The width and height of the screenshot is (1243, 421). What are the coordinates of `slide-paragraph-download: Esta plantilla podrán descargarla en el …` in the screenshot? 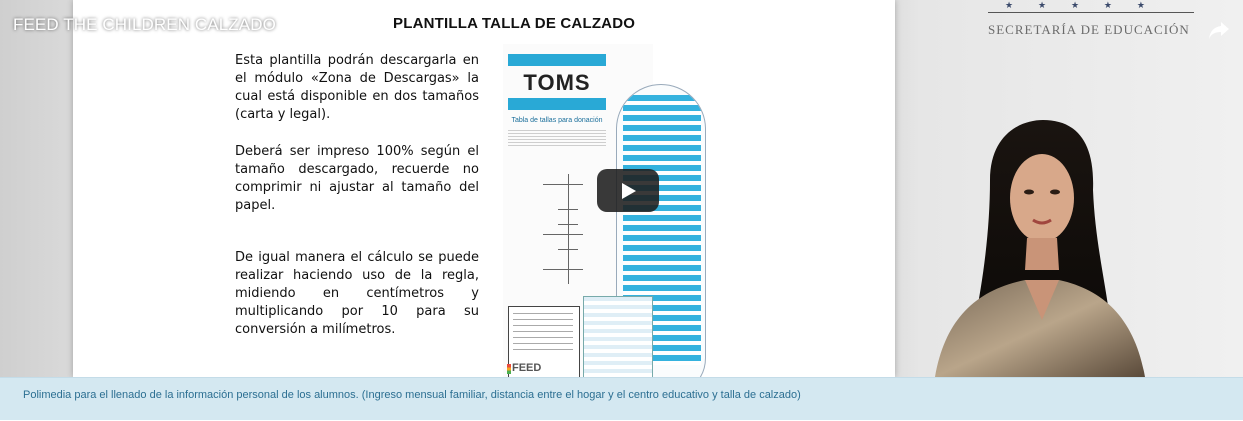 It's located at (357, 87).